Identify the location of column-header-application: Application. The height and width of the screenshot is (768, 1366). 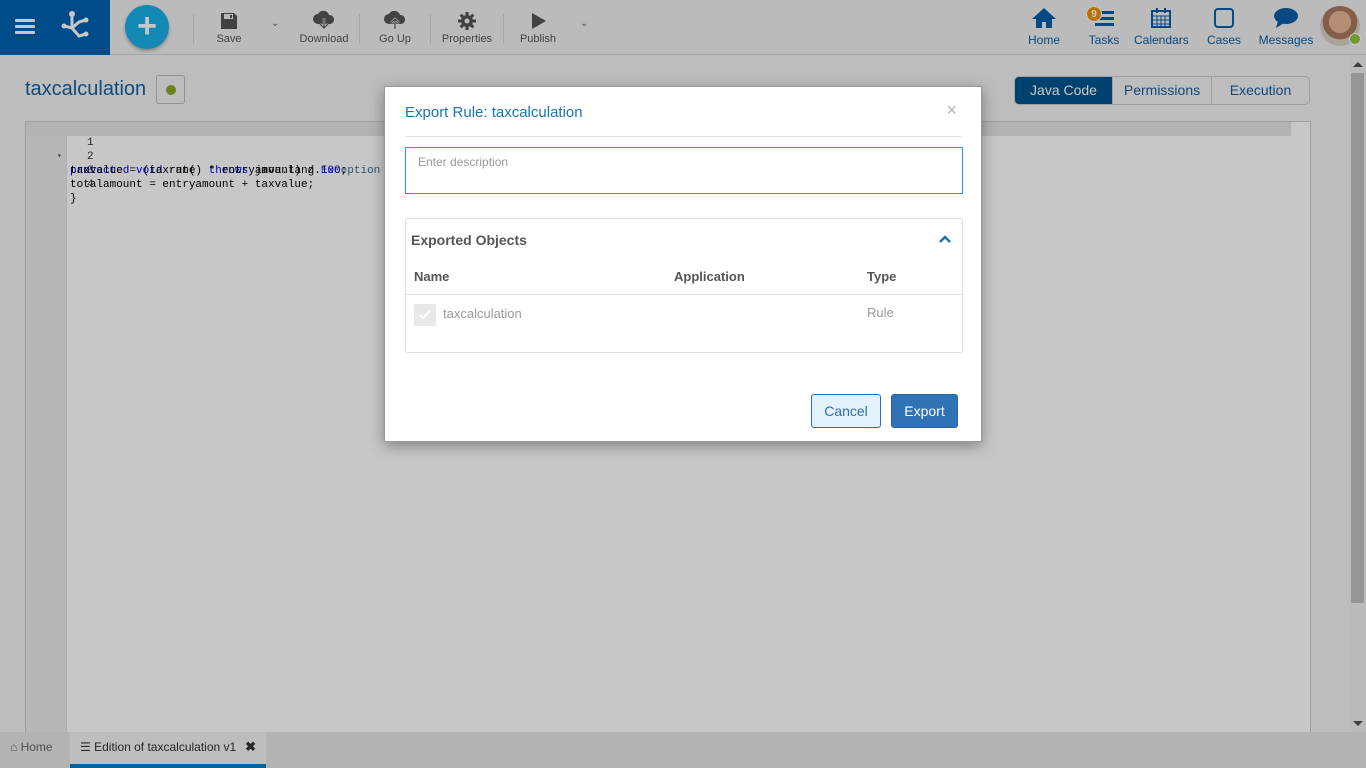
(709, 276).